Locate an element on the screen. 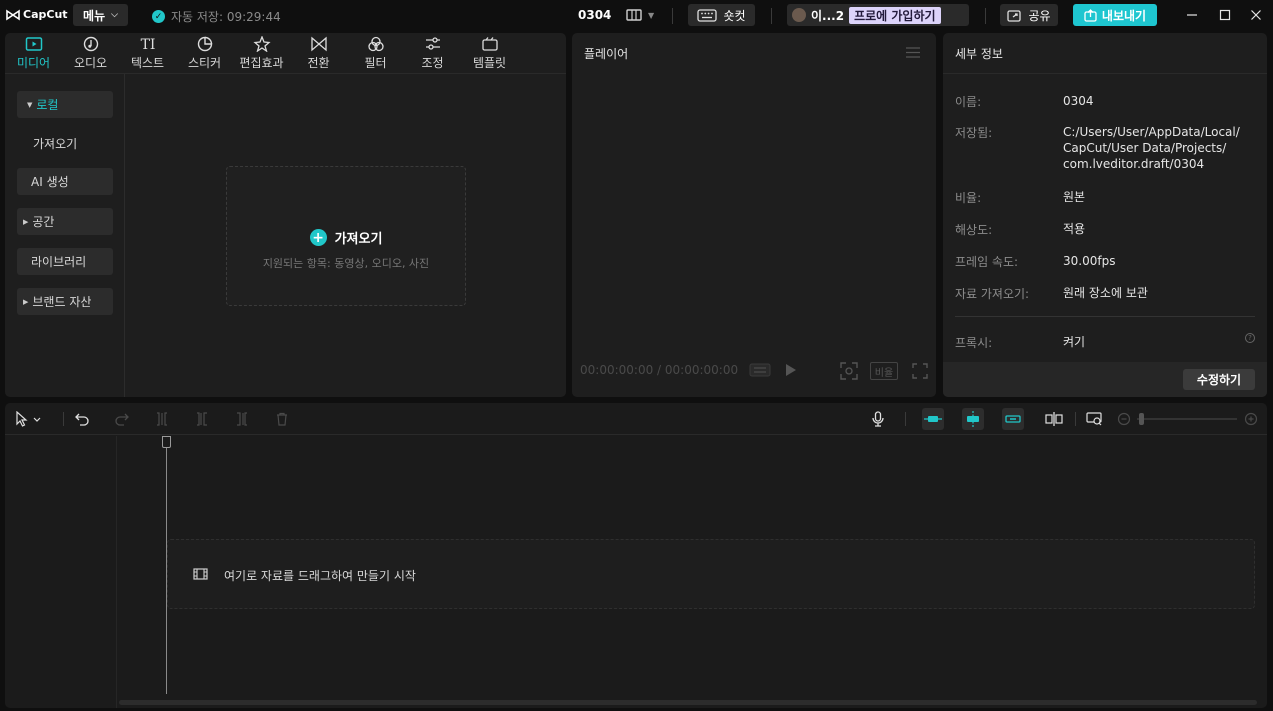 This screenshot has height=711, width=1273. share-button: 공유 is located at coordinates (1029, 15).